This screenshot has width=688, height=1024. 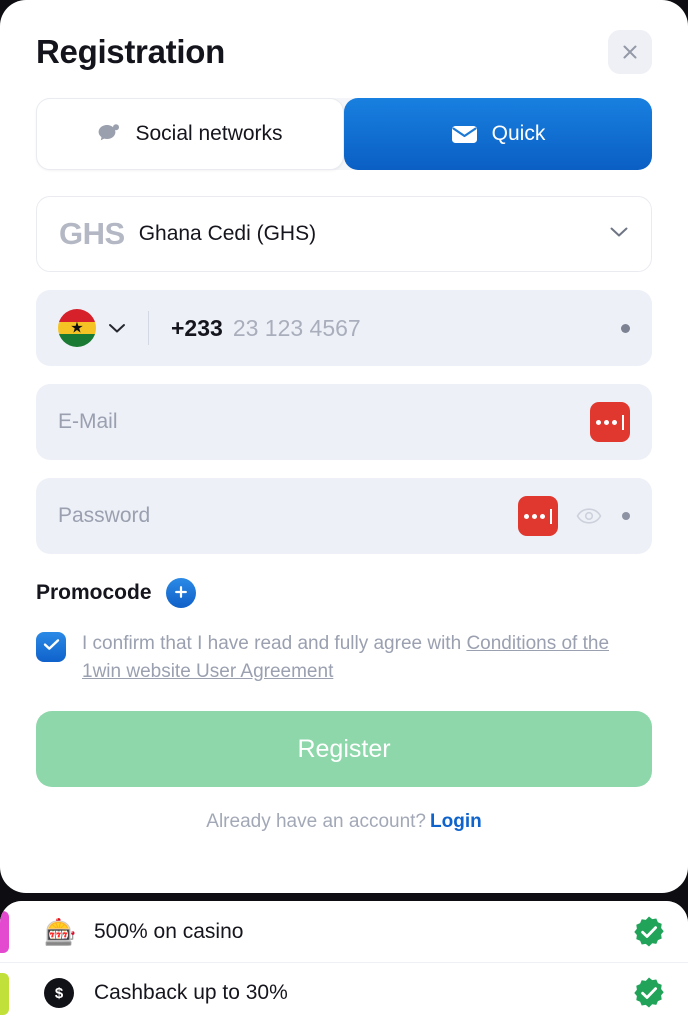 I want to click on email-field: E-Mail, so click(x=344, y=422).